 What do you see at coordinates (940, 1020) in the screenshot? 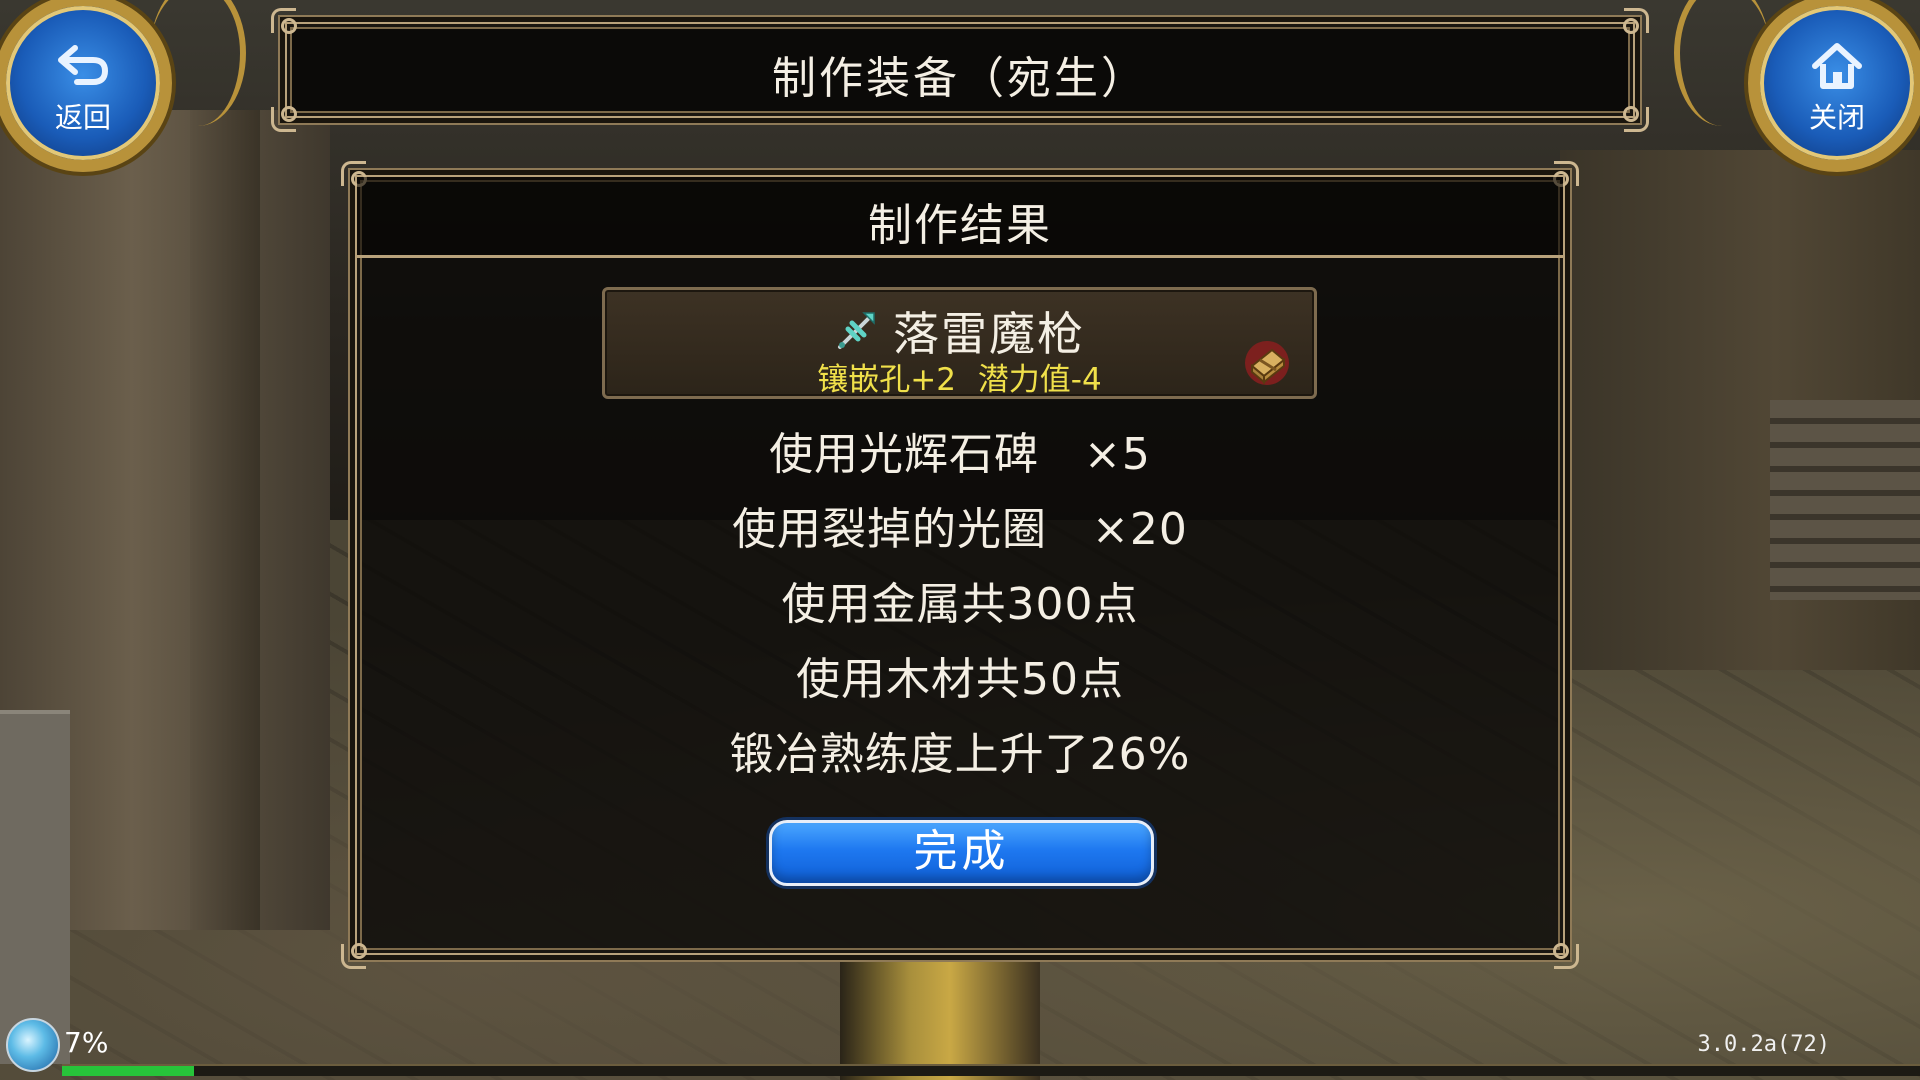
I see `player-character` at bounding box center [940, 1020].